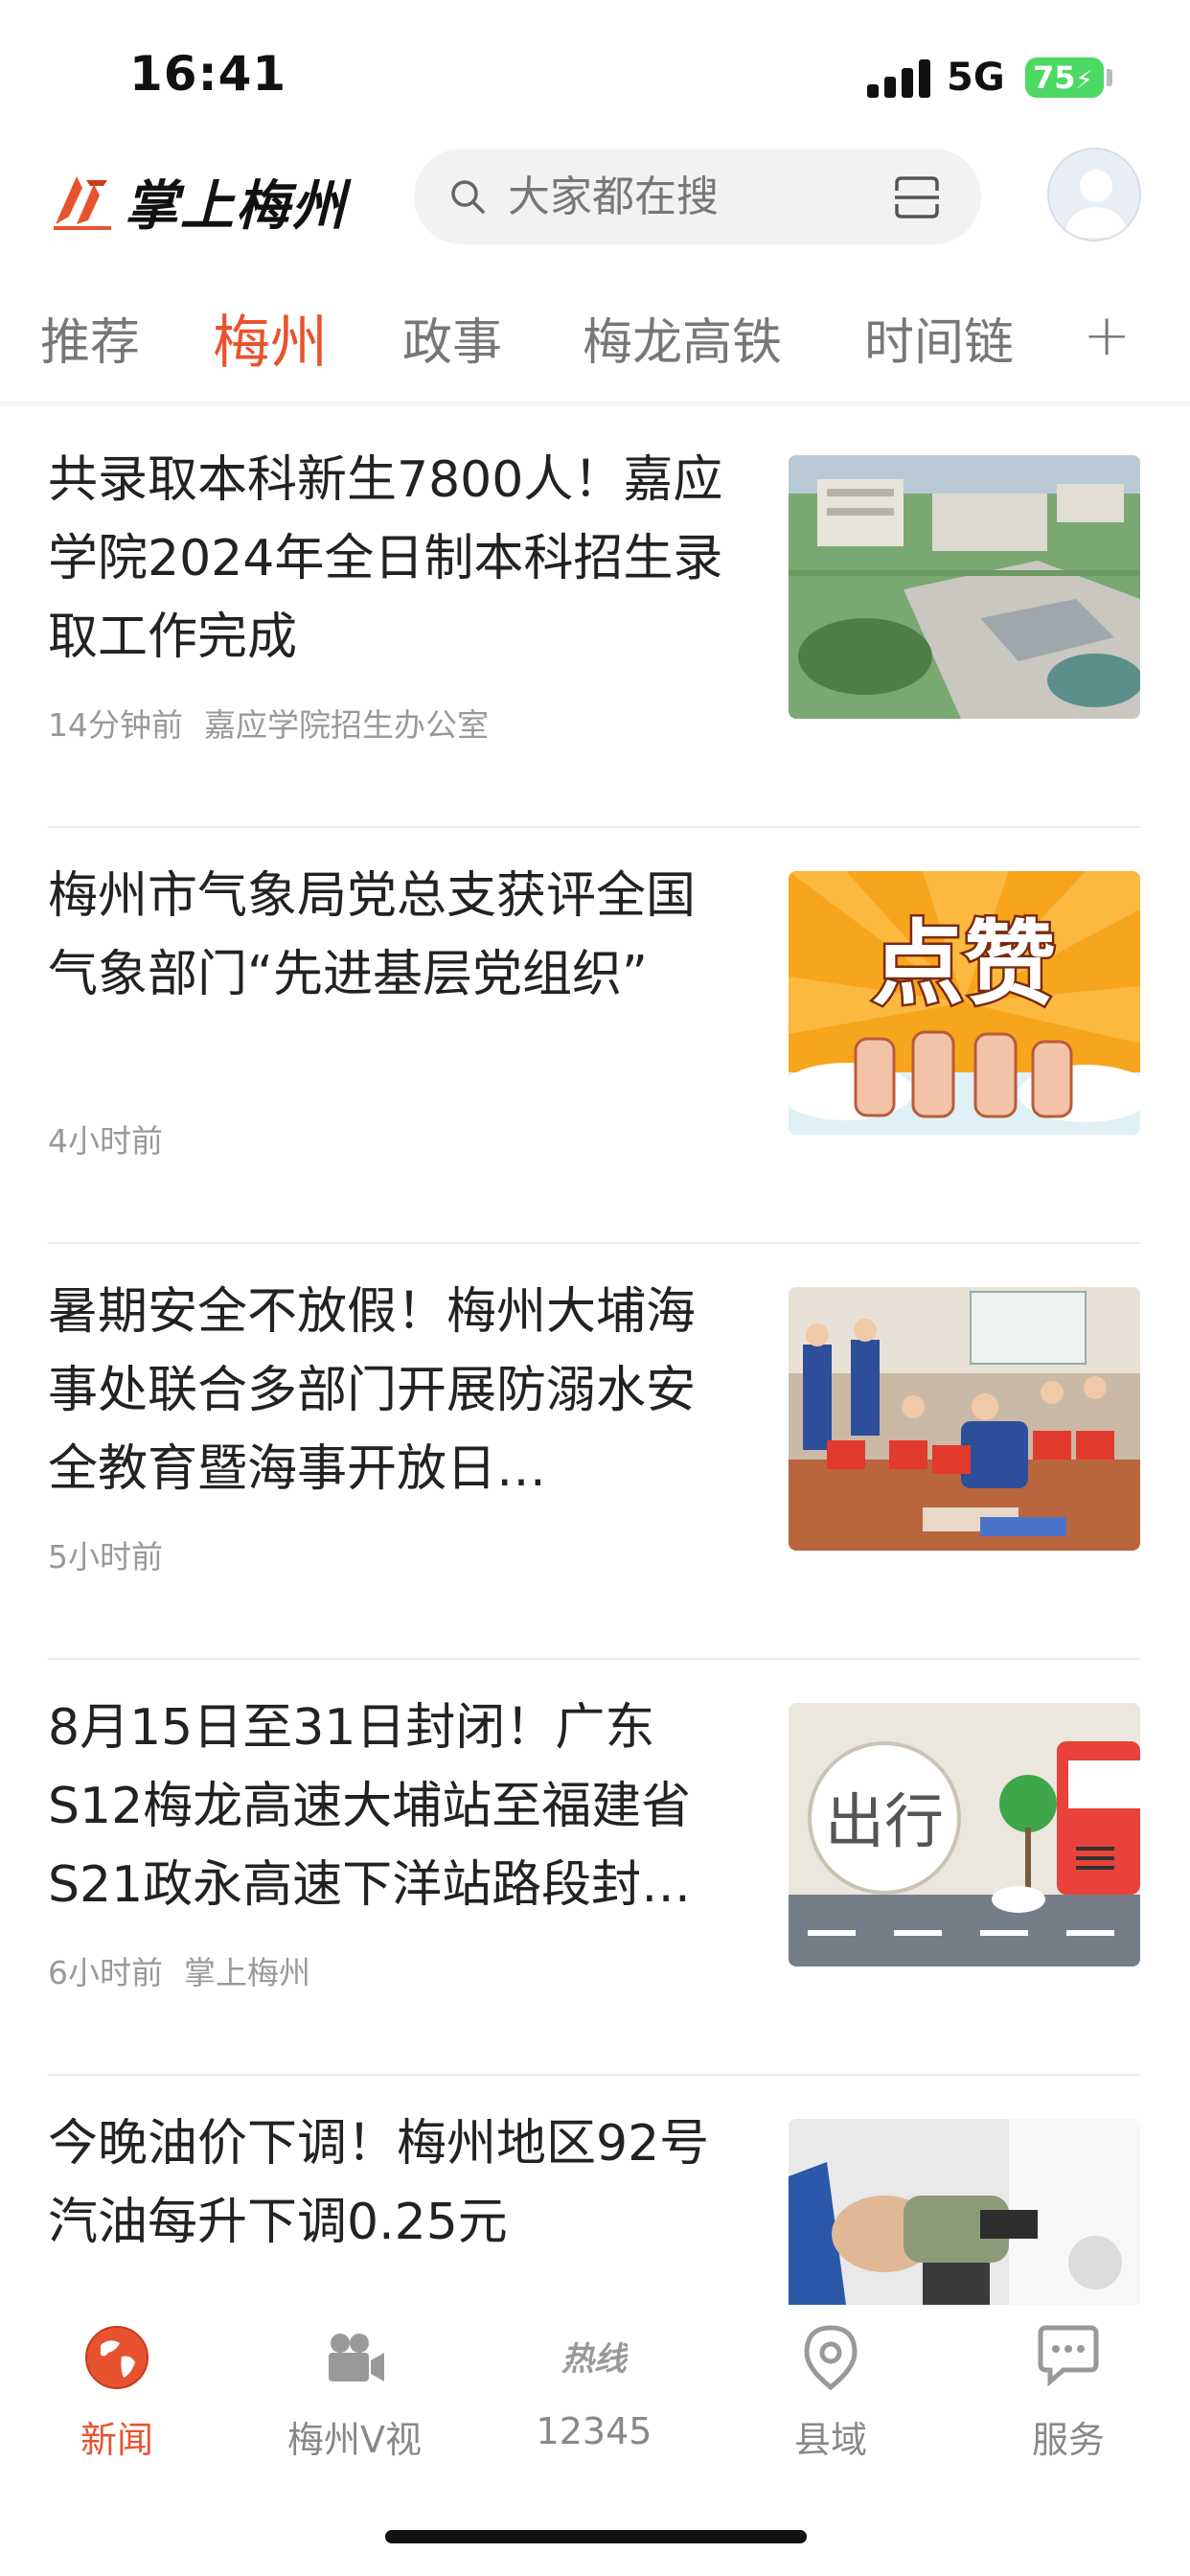  I want to click on fuel-nozzle-photo, so click(965, 2212).